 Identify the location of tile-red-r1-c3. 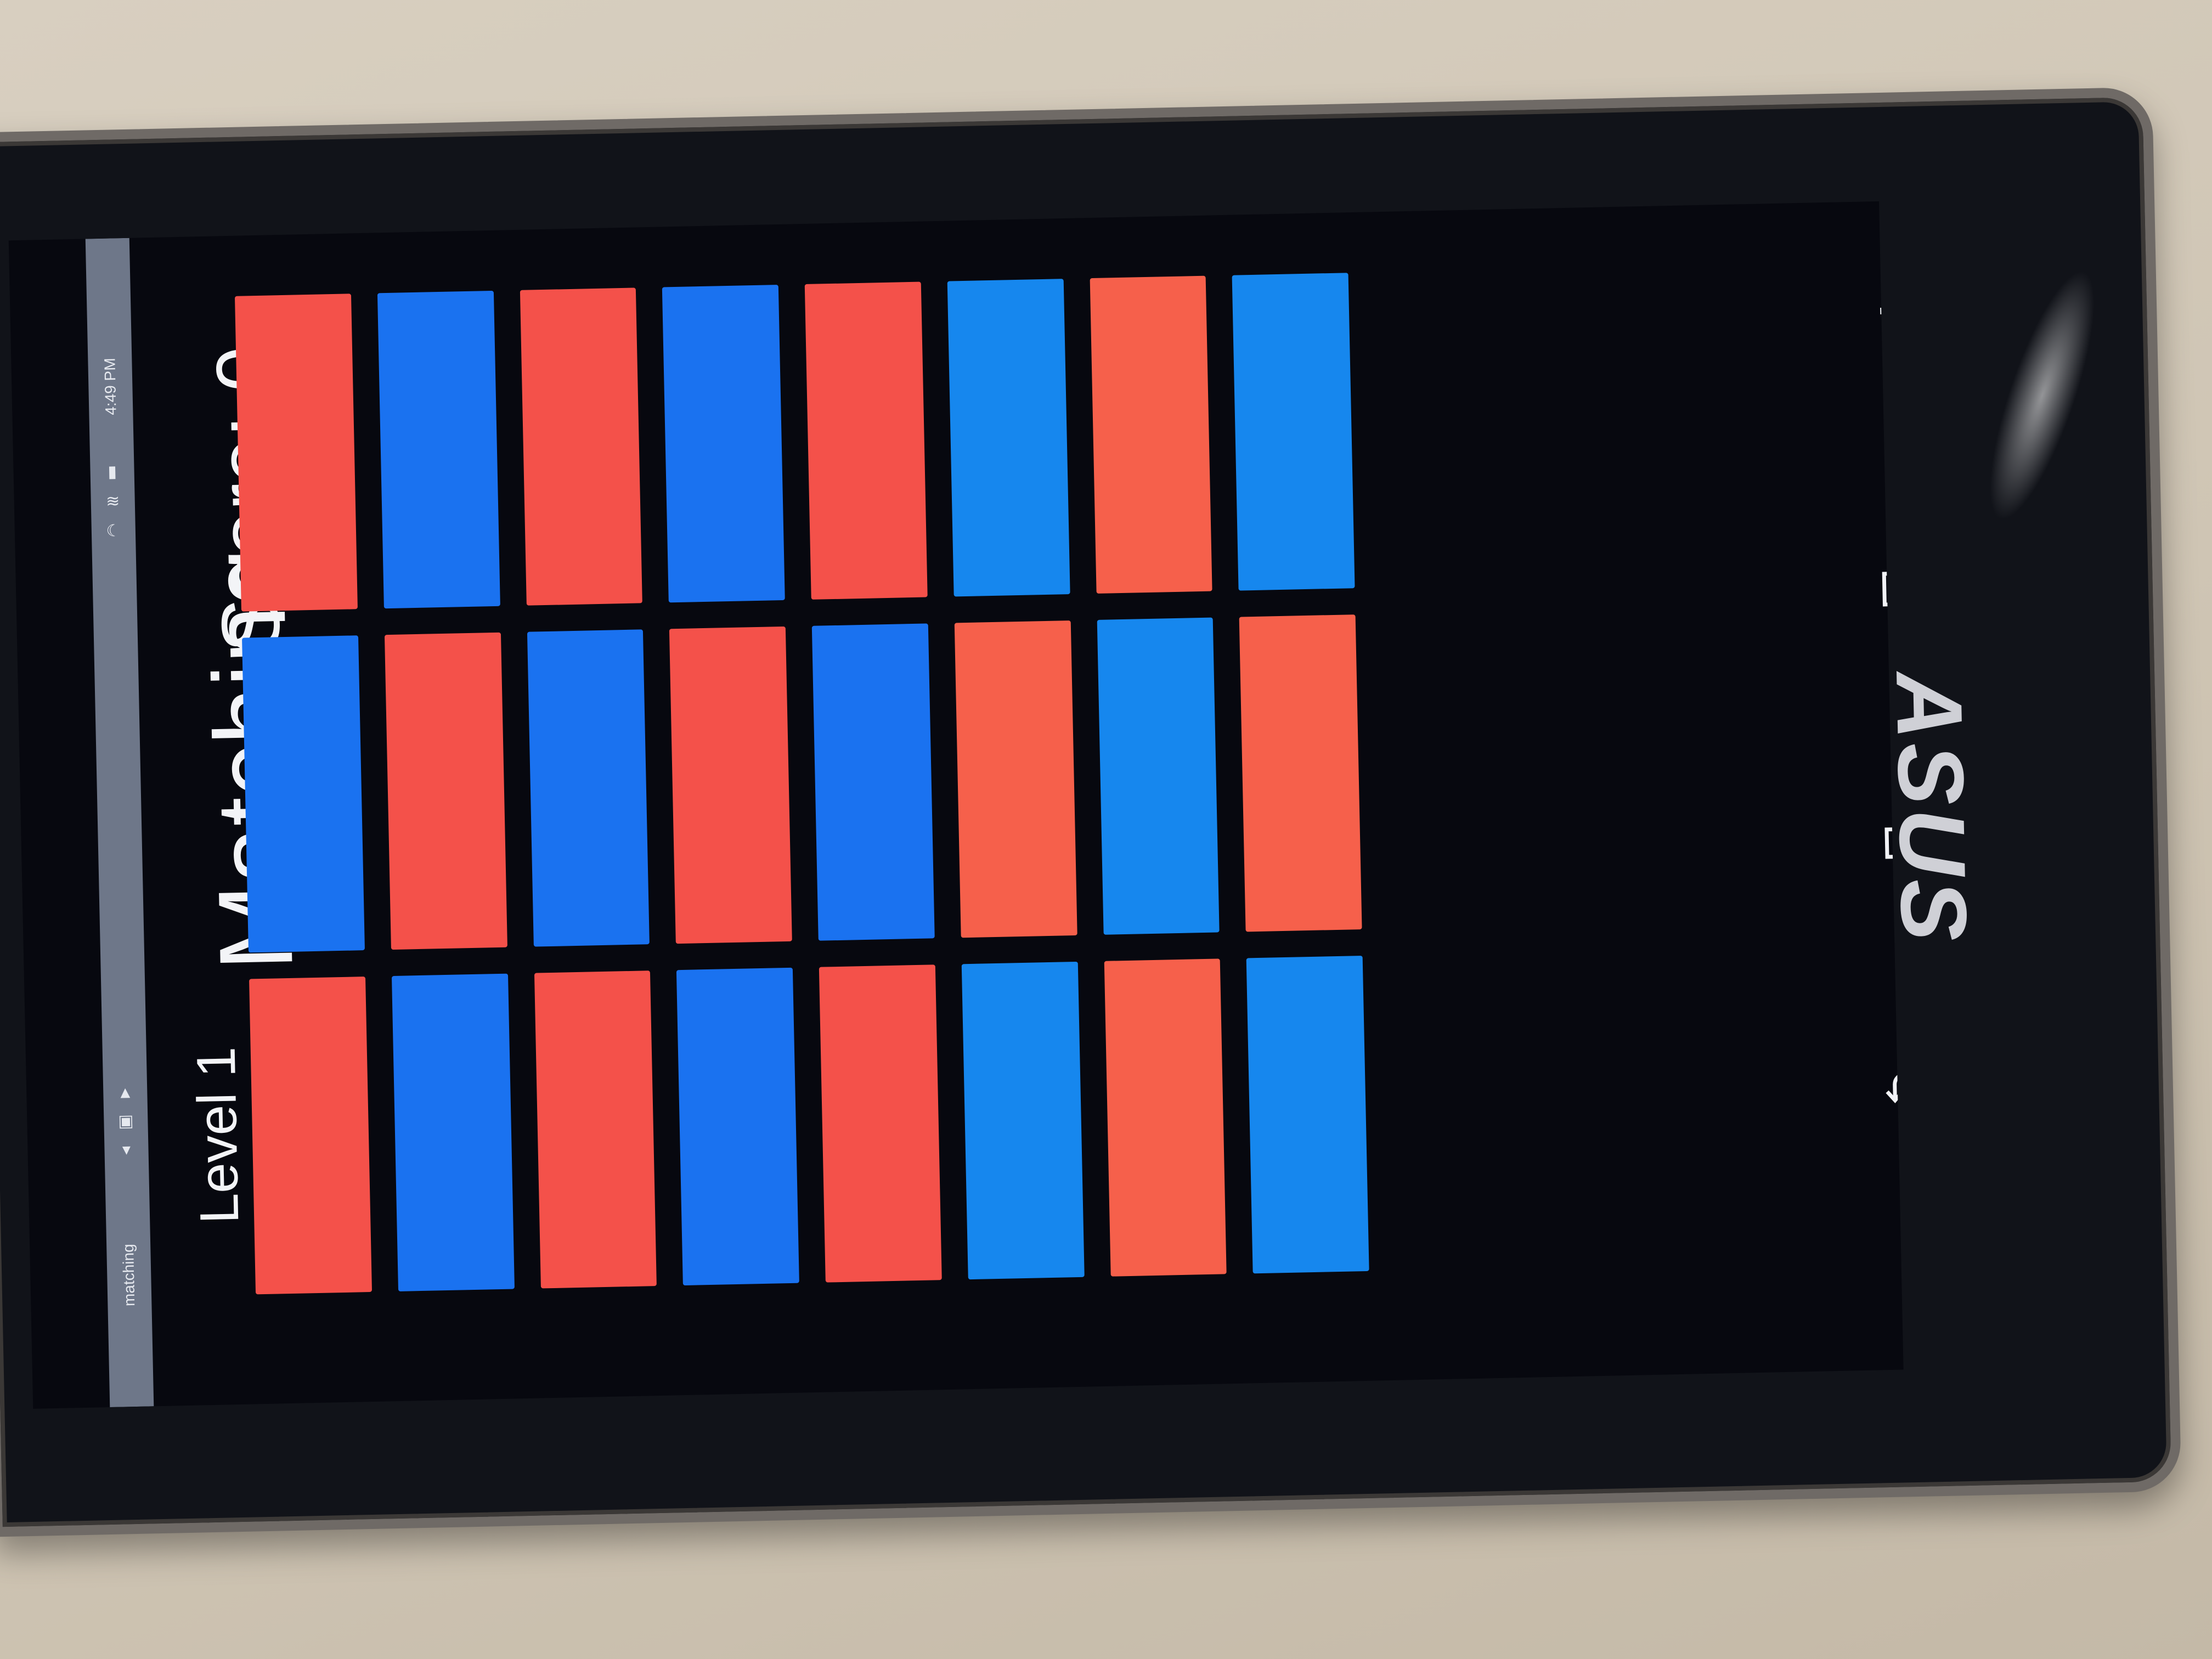
(581, 447).